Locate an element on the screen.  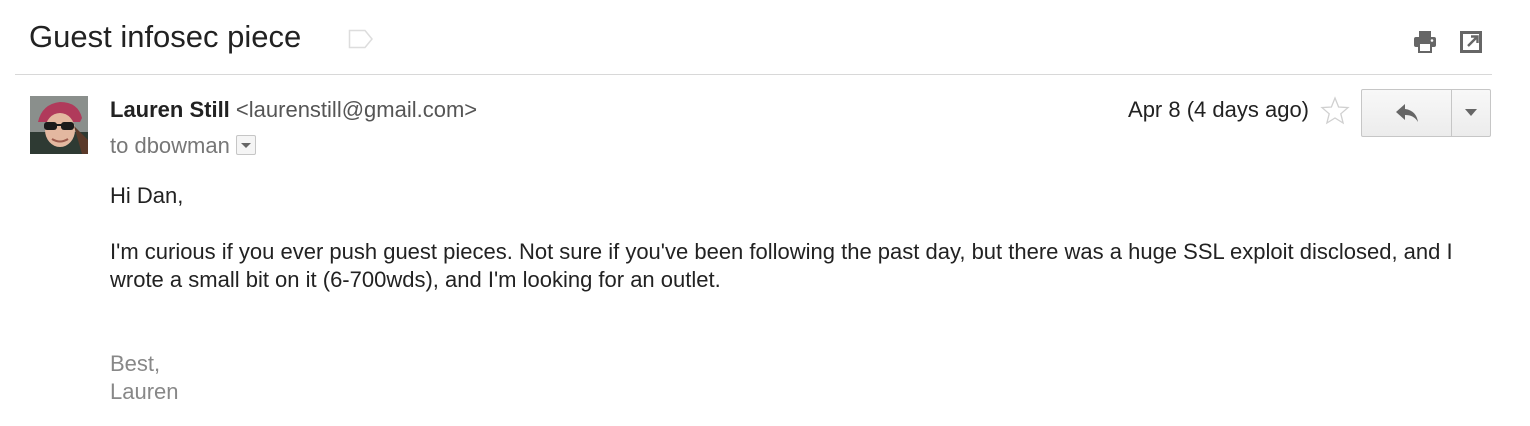
reply-button is located at coordinates (1407, 113).